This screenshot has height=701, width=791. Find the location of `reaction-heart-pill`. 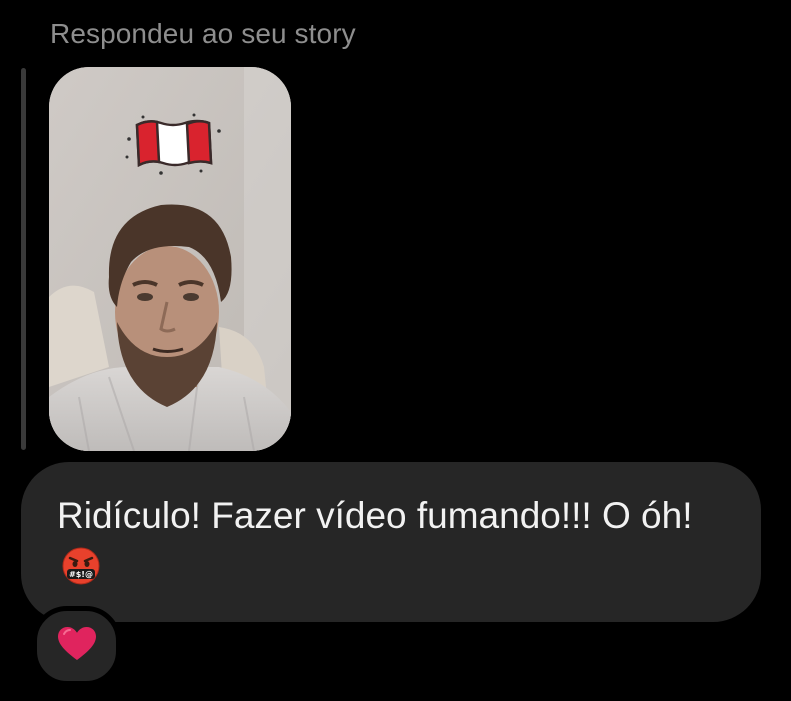

reaction-heart-pill is located at coordinates (76, 646).